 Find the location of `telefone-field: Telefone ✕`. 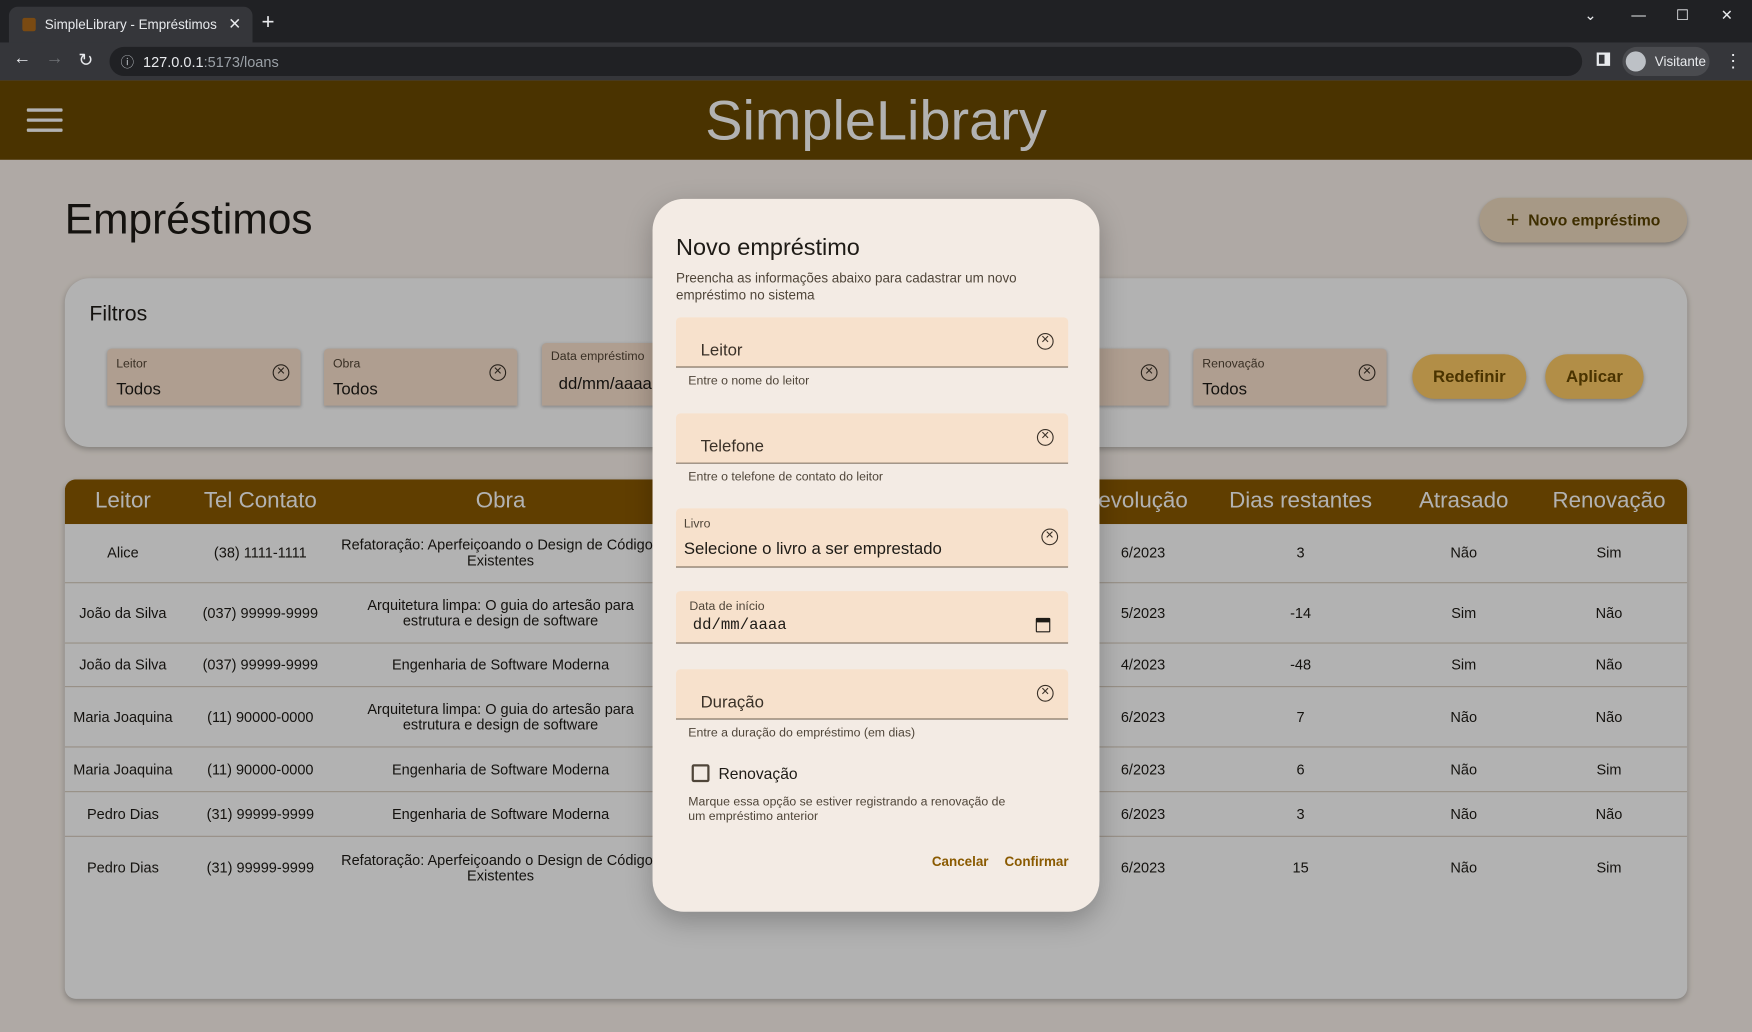

telefone-field: Telefone ✕ is located at coordinates (872, 438).